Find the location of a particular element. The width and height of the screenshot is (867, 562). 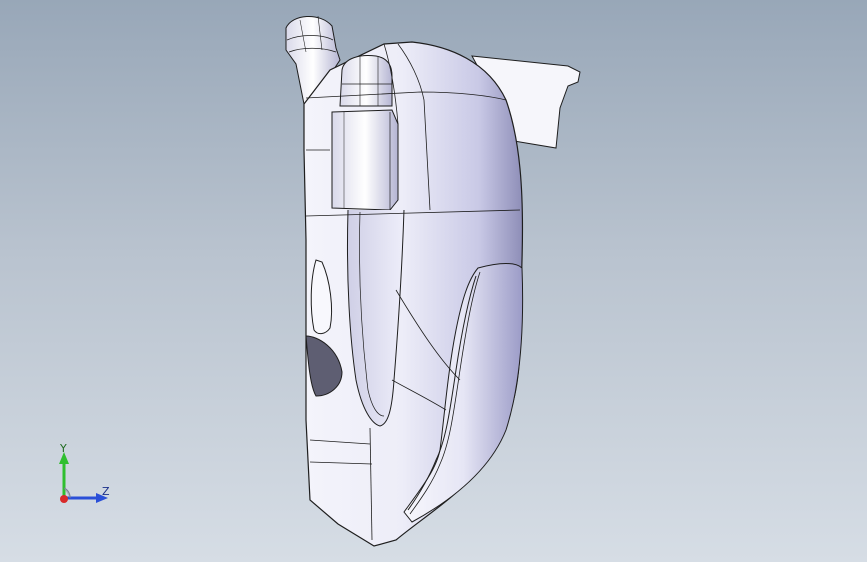

mid-block is located at coordinates (365, 160).